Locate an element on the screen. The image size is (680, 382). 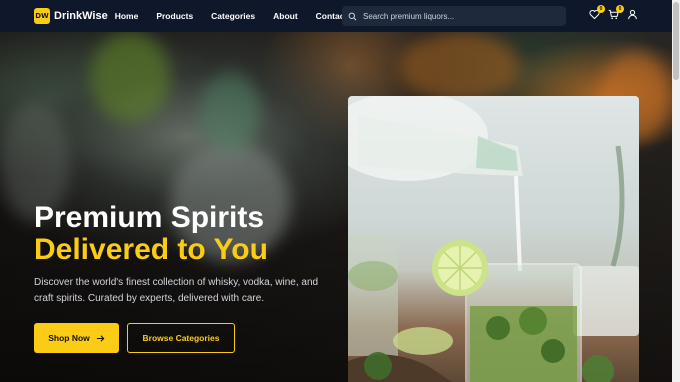
cart-button: 0 is located at coordinates (616, 12).